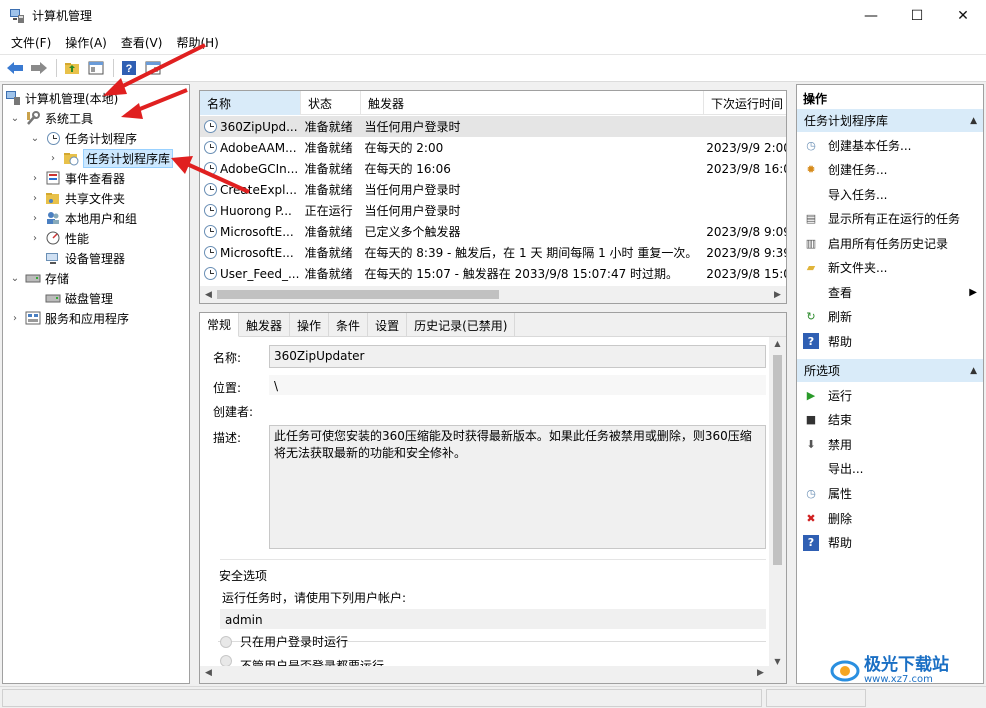  What do you see at coordinates (890, 493) in the screenshot?
I see `action-item: ◷ 属性` at bounding box center [890, 493].